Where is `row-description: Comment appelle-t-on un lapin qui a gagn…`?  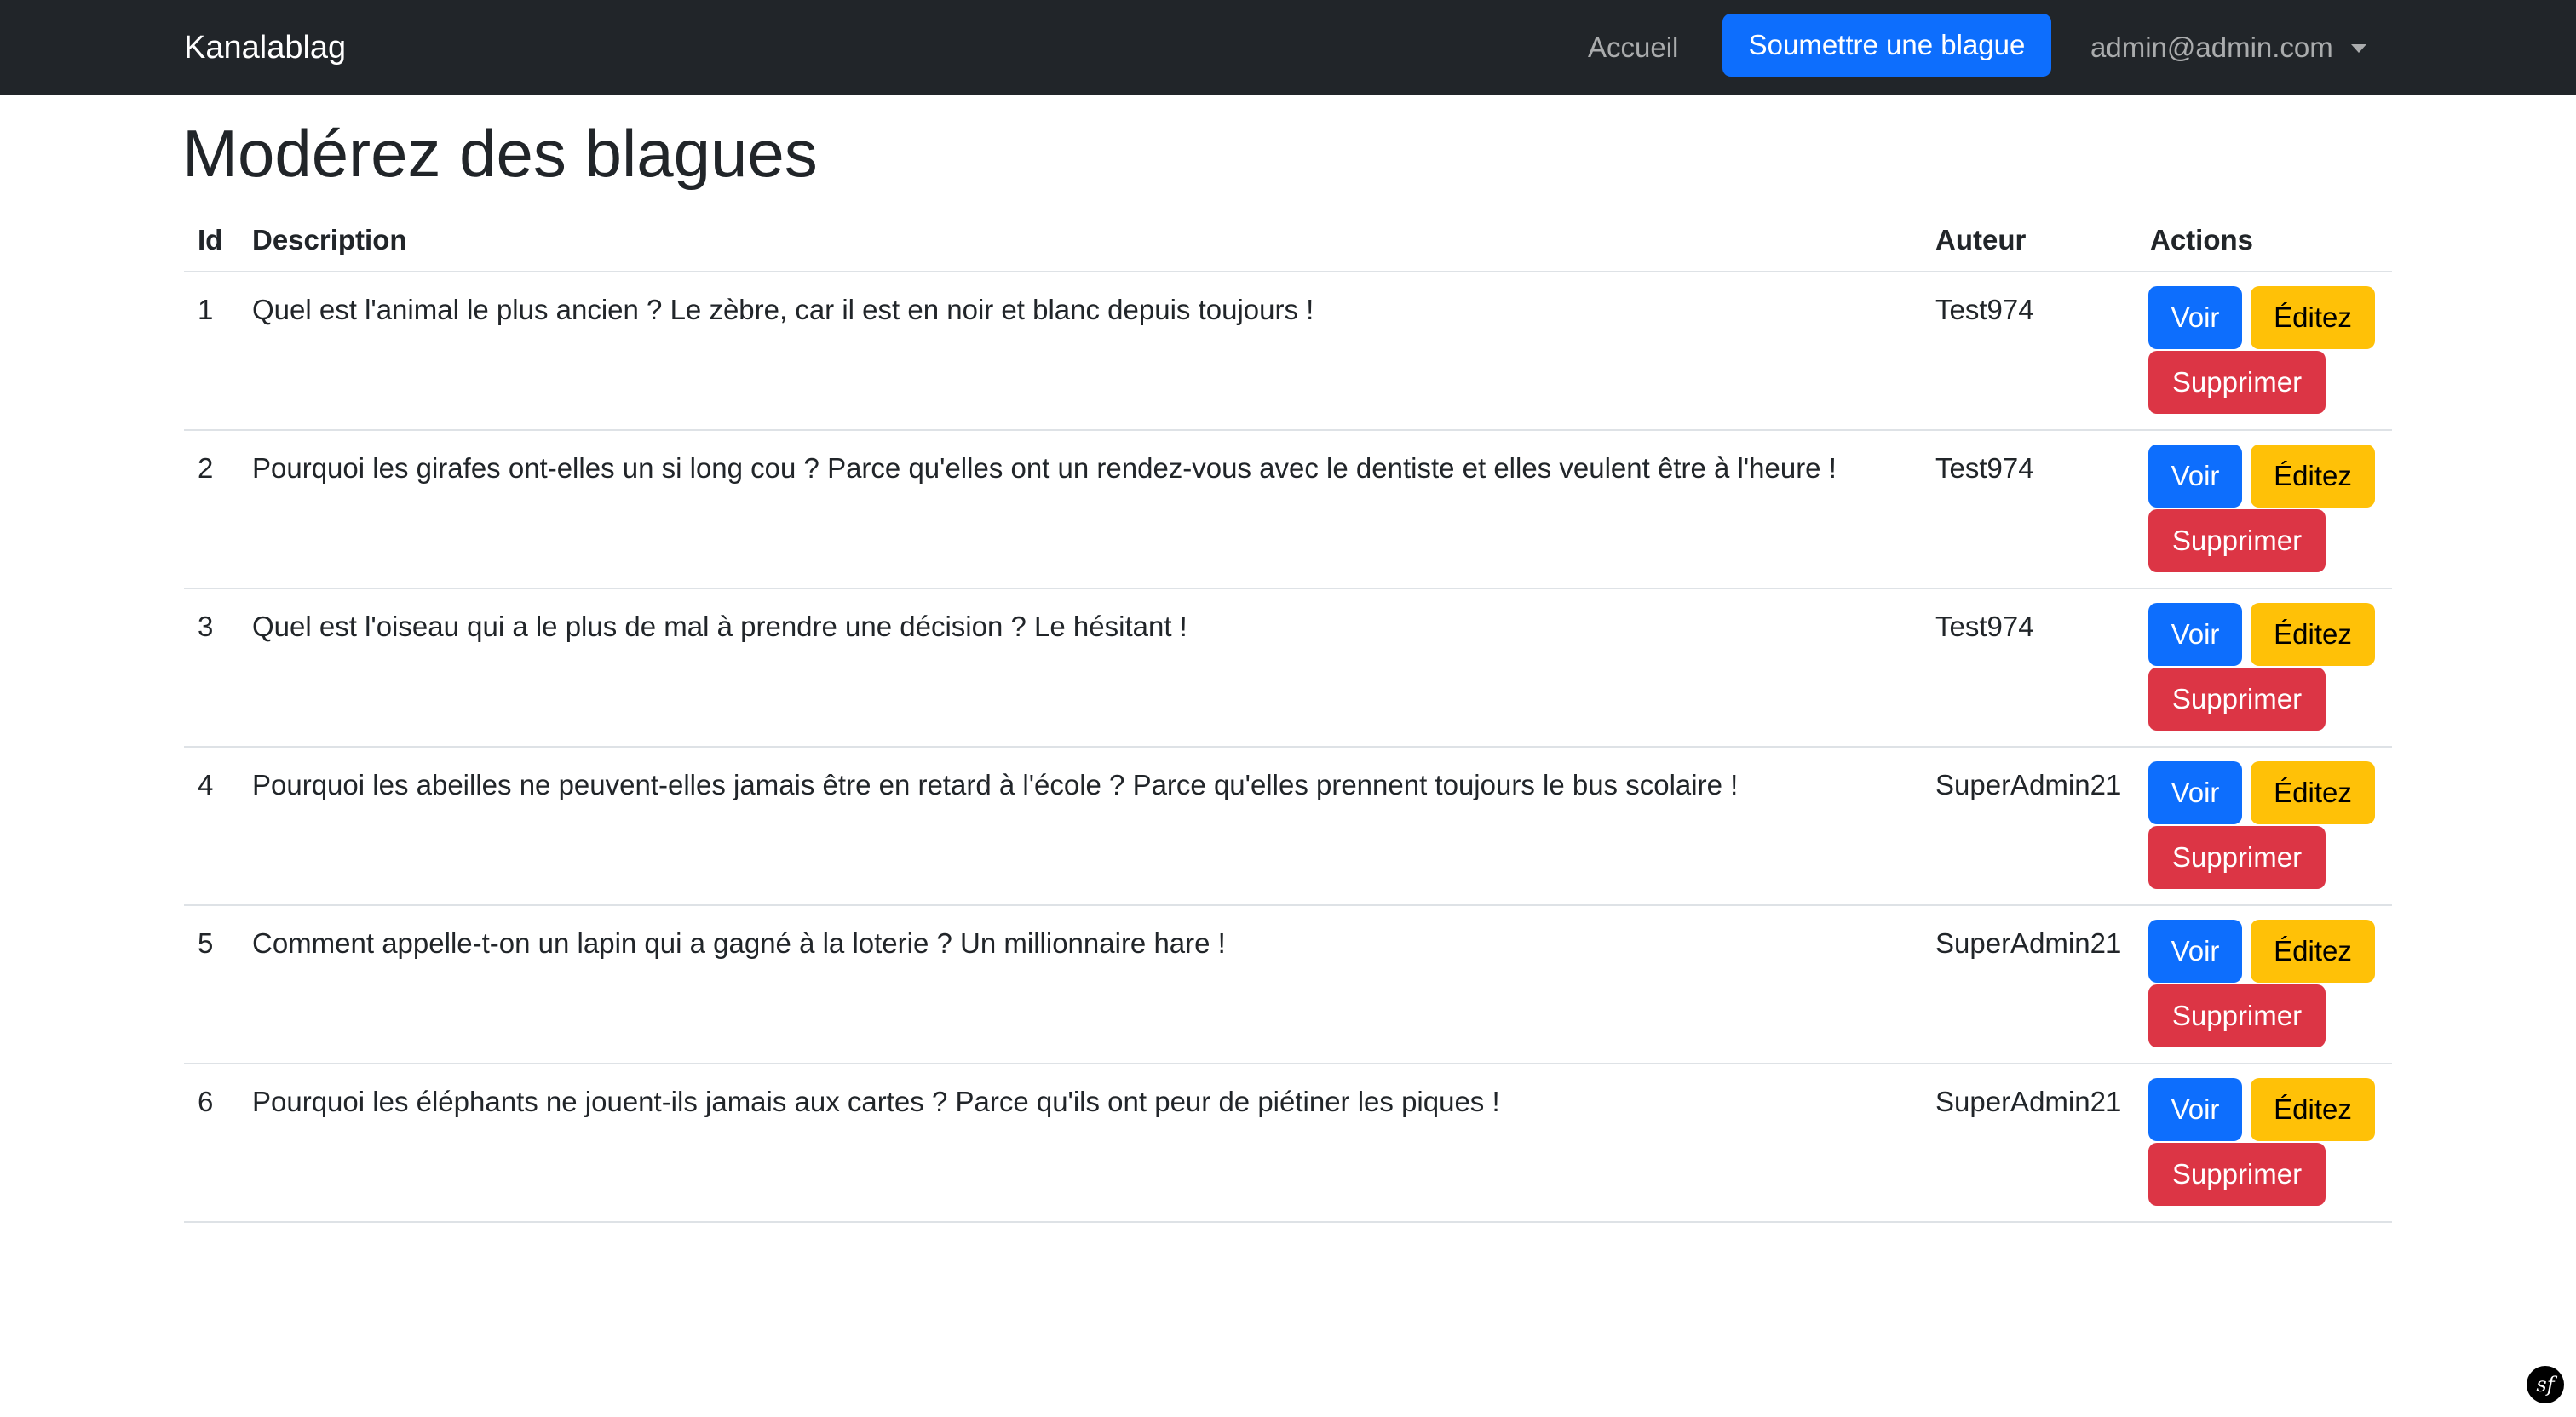 row-description: Comment appelle-t-on un lapin qui a gagn… is located at coordinates (739, 943).